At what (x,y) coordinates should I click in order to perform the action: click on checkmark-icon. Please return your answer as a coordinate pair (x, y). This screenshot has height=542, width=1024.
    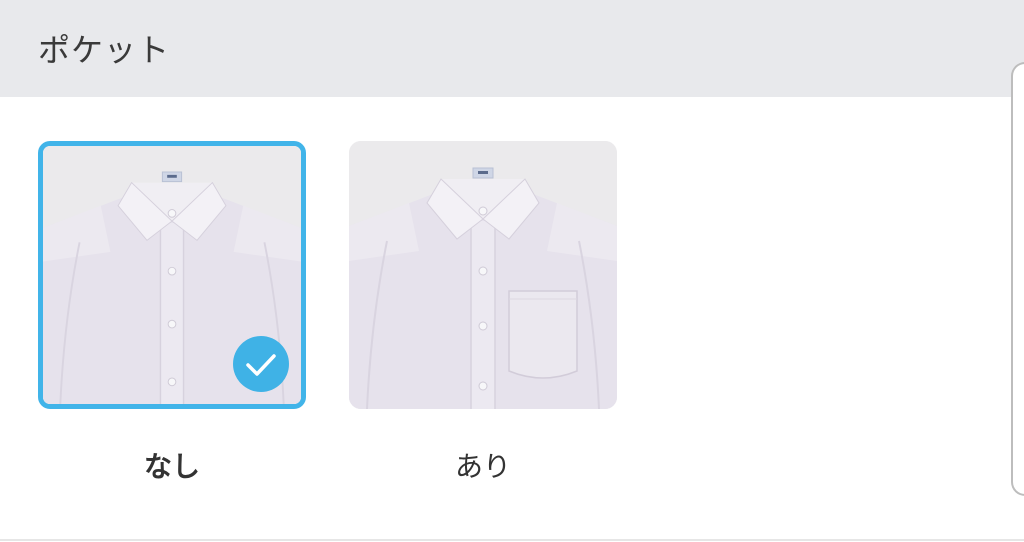
    Looking at the image, I should click on (261, 364).